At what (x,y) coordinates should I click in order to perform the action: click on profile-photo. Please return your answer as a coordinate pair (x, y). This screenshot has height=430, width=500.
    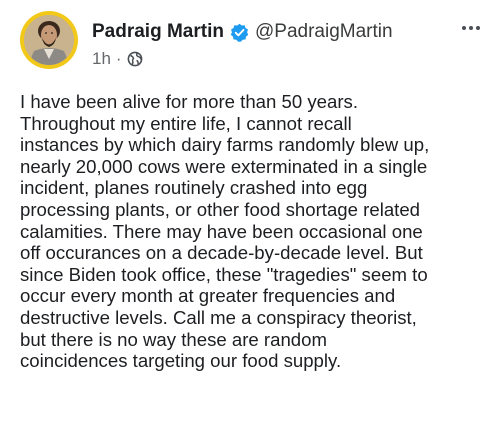
    Looking at the image, I should click on (49, 40).